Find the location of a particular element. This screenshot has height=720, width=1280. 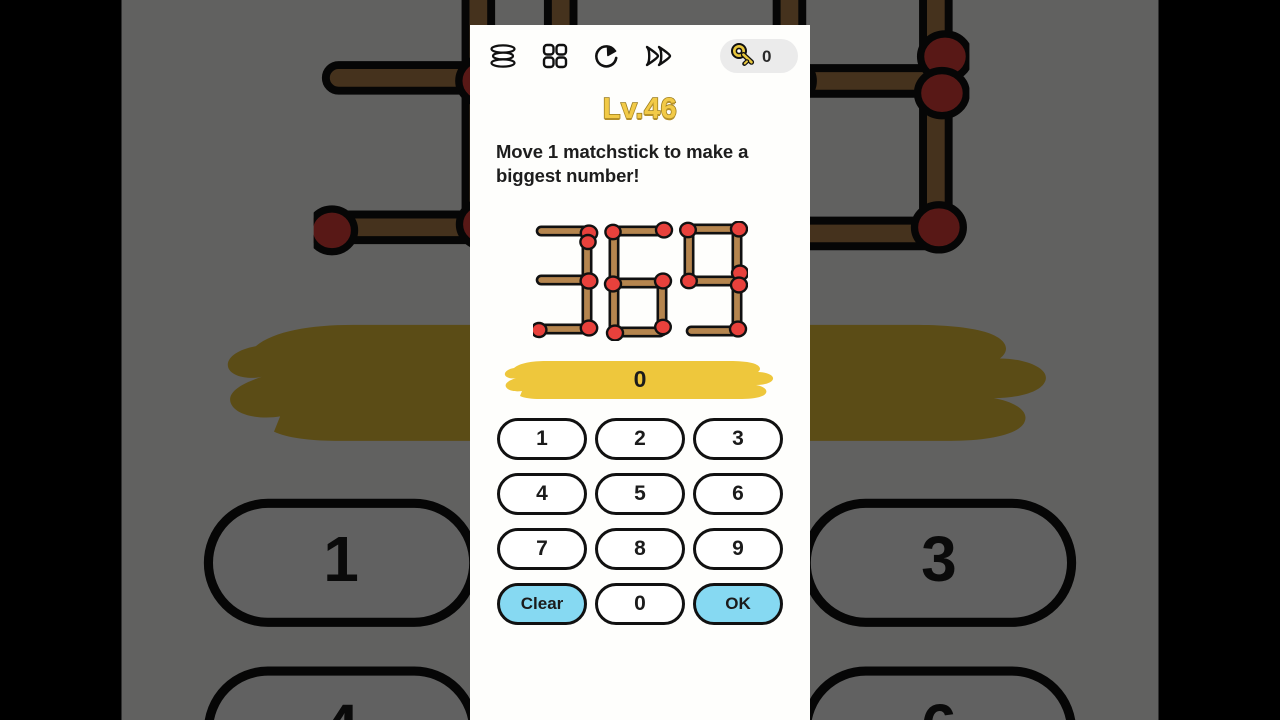

key-icon is located at coordinates (744, 56).